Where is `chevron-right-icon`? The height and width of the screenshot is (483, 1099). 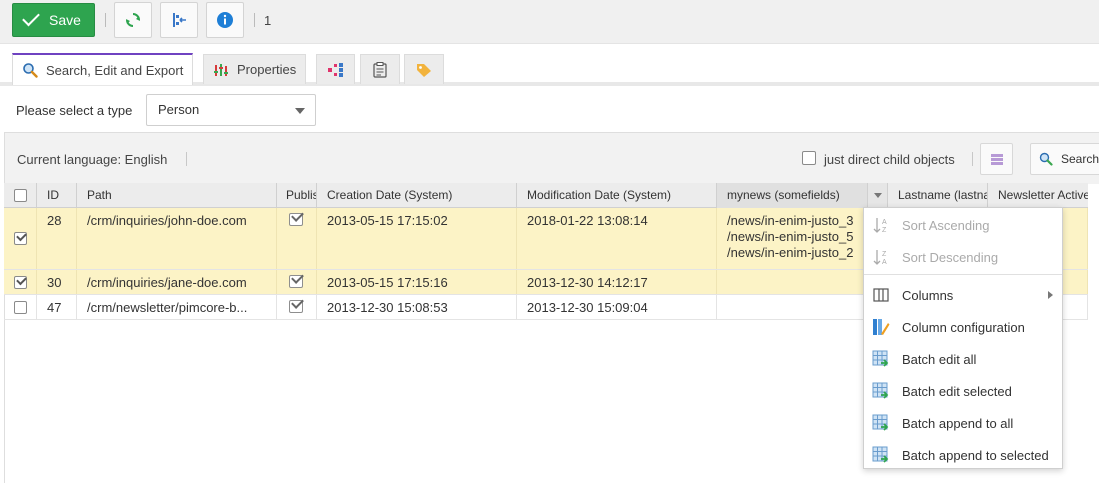 chevron-right-icon is located at coordinates (1050, 295).